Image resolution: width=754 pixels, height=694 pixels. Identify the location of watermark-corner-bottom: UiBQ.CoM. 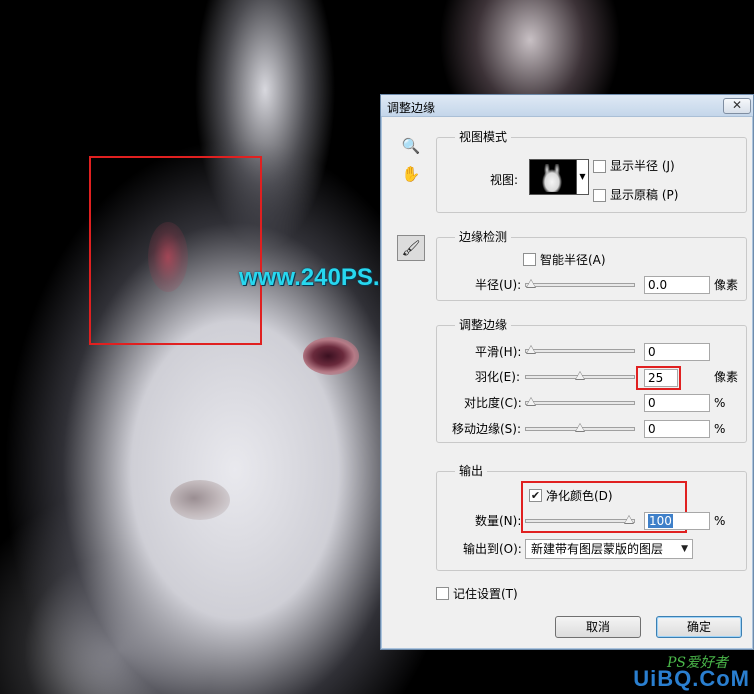
(691, 678).